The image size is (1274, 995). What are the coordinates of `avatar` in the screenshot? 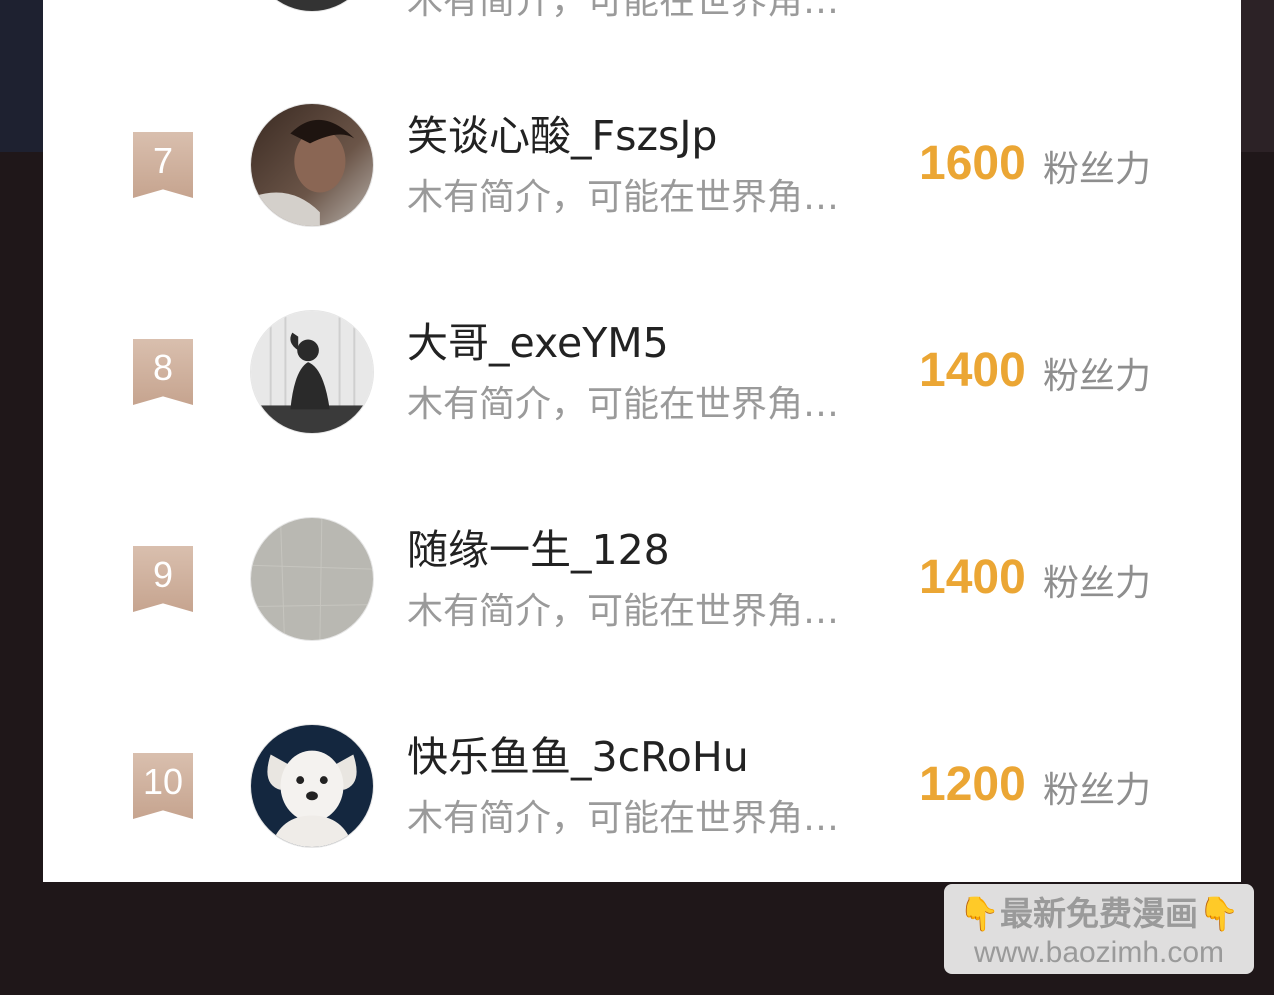 It's located at (312, 6).